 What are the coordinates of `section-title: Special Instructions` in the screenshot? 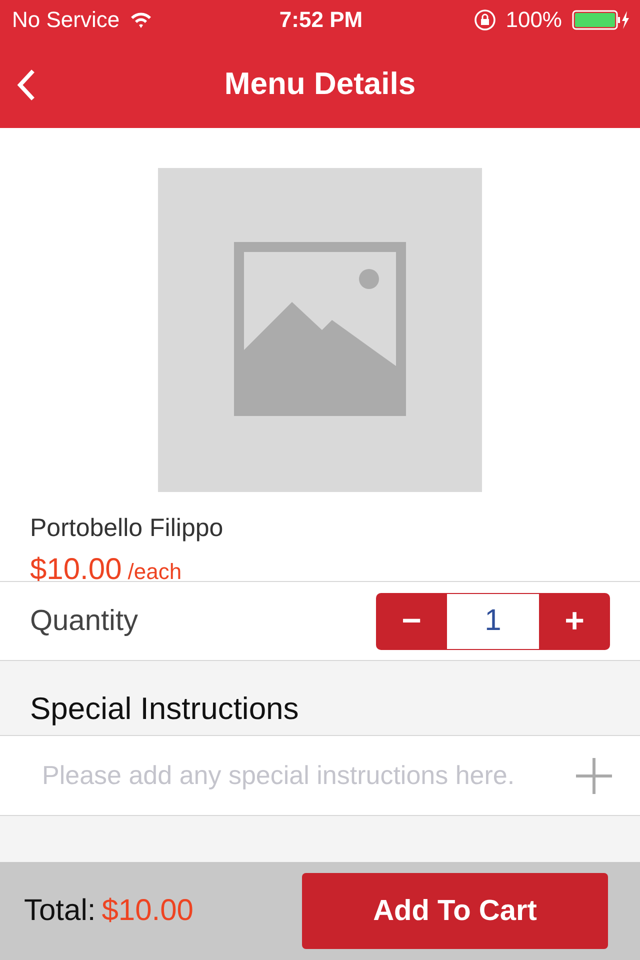 It's located at (164, 709).